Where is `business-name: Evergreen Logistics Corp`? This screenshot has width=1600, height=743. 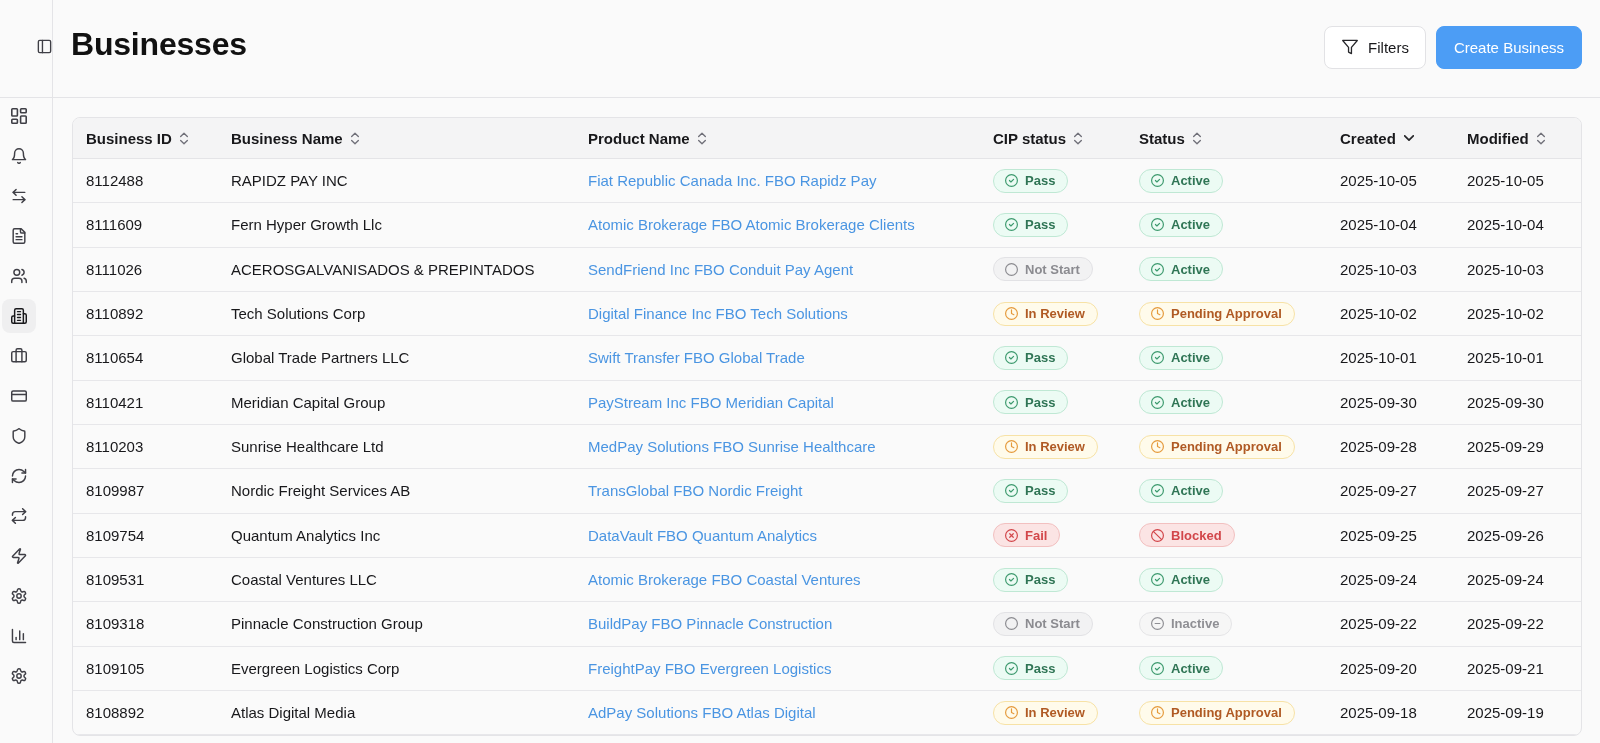
business-name: Evergreen Logistics Corp is located at coordinates (315, 668).